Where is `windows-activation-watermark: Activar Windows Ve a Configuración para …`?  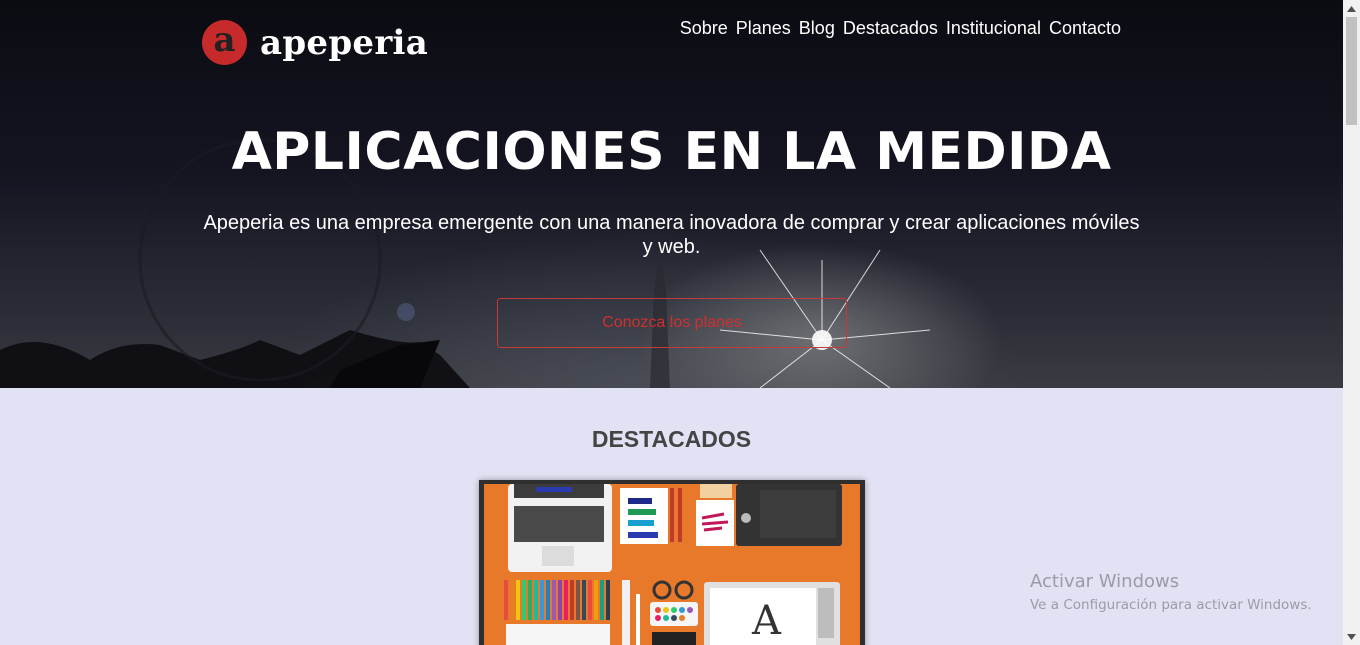 windows-activation-watermark: Activar Windows Ve a Configuración para … is located at coordinates (1171, 592).